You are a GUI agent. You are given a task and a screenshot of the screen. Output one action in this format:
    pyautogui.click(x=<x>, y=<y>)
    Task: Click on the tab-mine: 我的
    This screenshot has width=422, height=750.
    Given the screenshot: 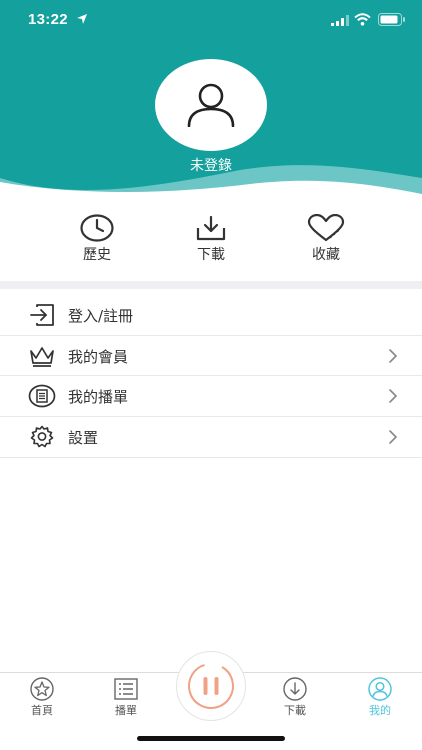 What is the action you would take?
    pyautogui.click(x=380, y=697)
    